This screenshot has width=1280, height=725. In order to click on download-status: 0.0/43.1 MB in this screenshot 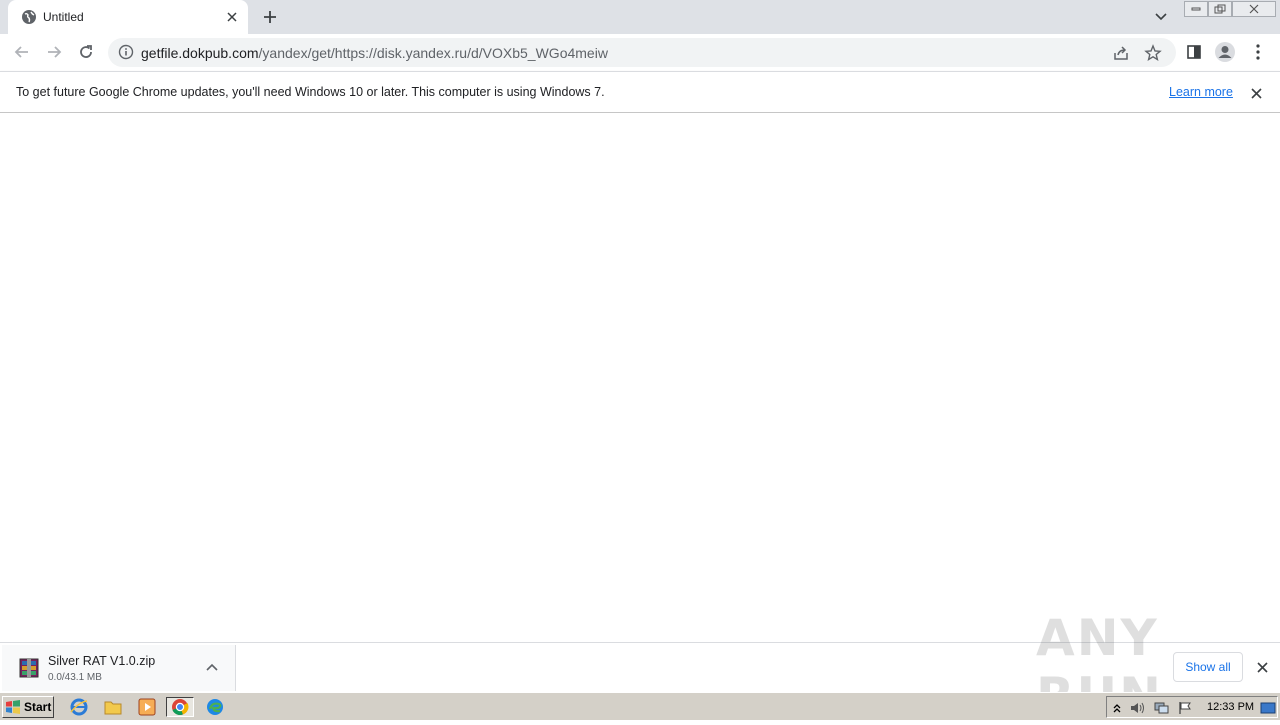, I will do `click(75, 677)`.